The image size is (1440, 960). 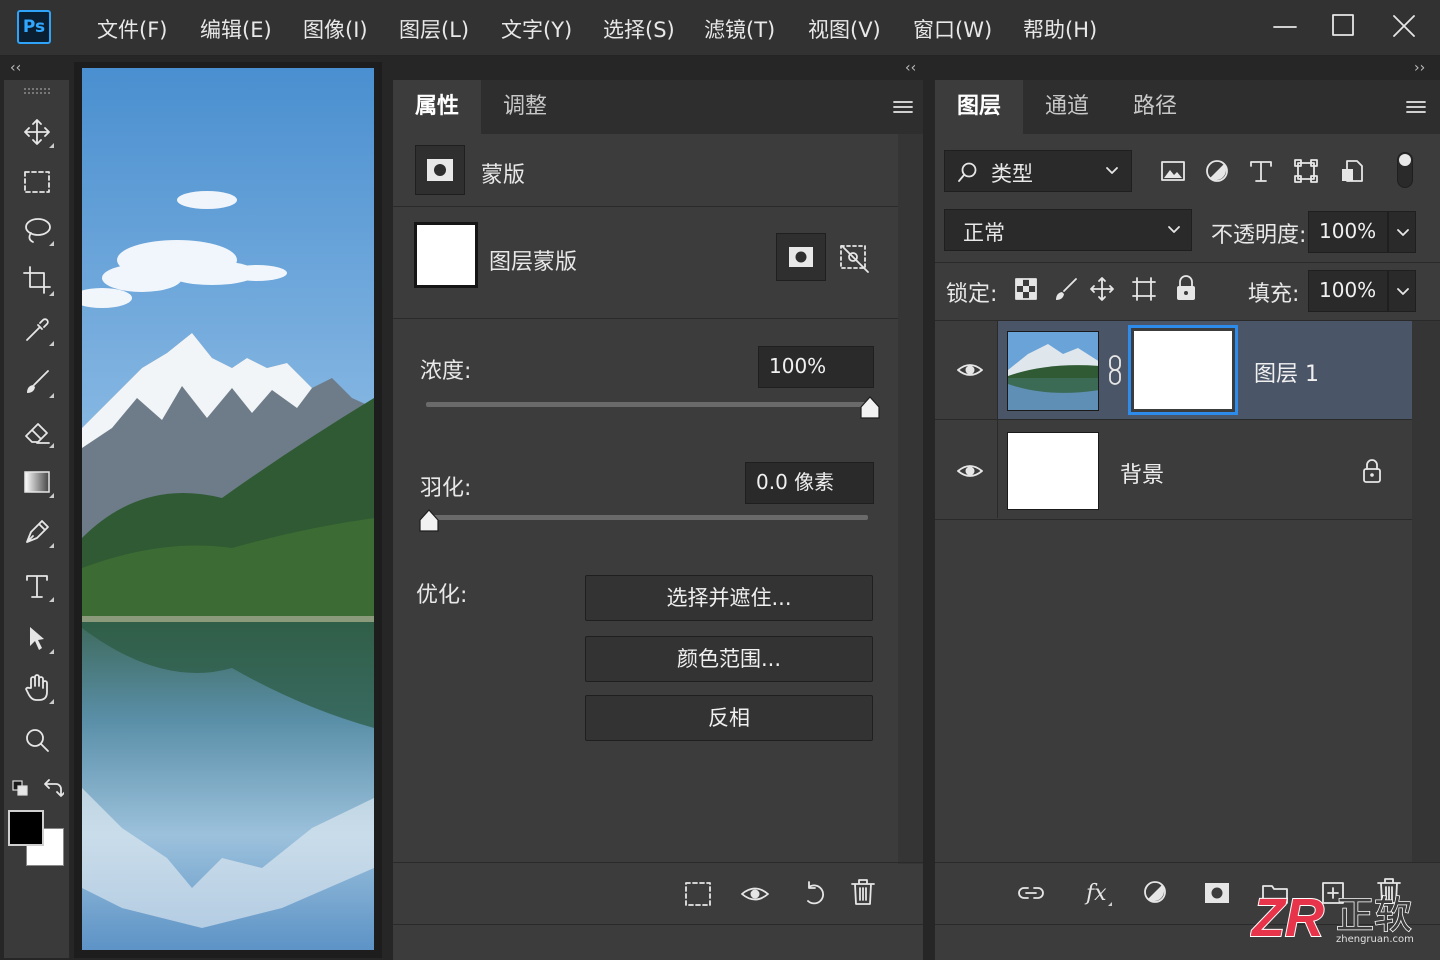 What do you see at coordinates (1053, 471) in the screenshot?
I see `background-thumbnail` at bounding box center [1053, 471].